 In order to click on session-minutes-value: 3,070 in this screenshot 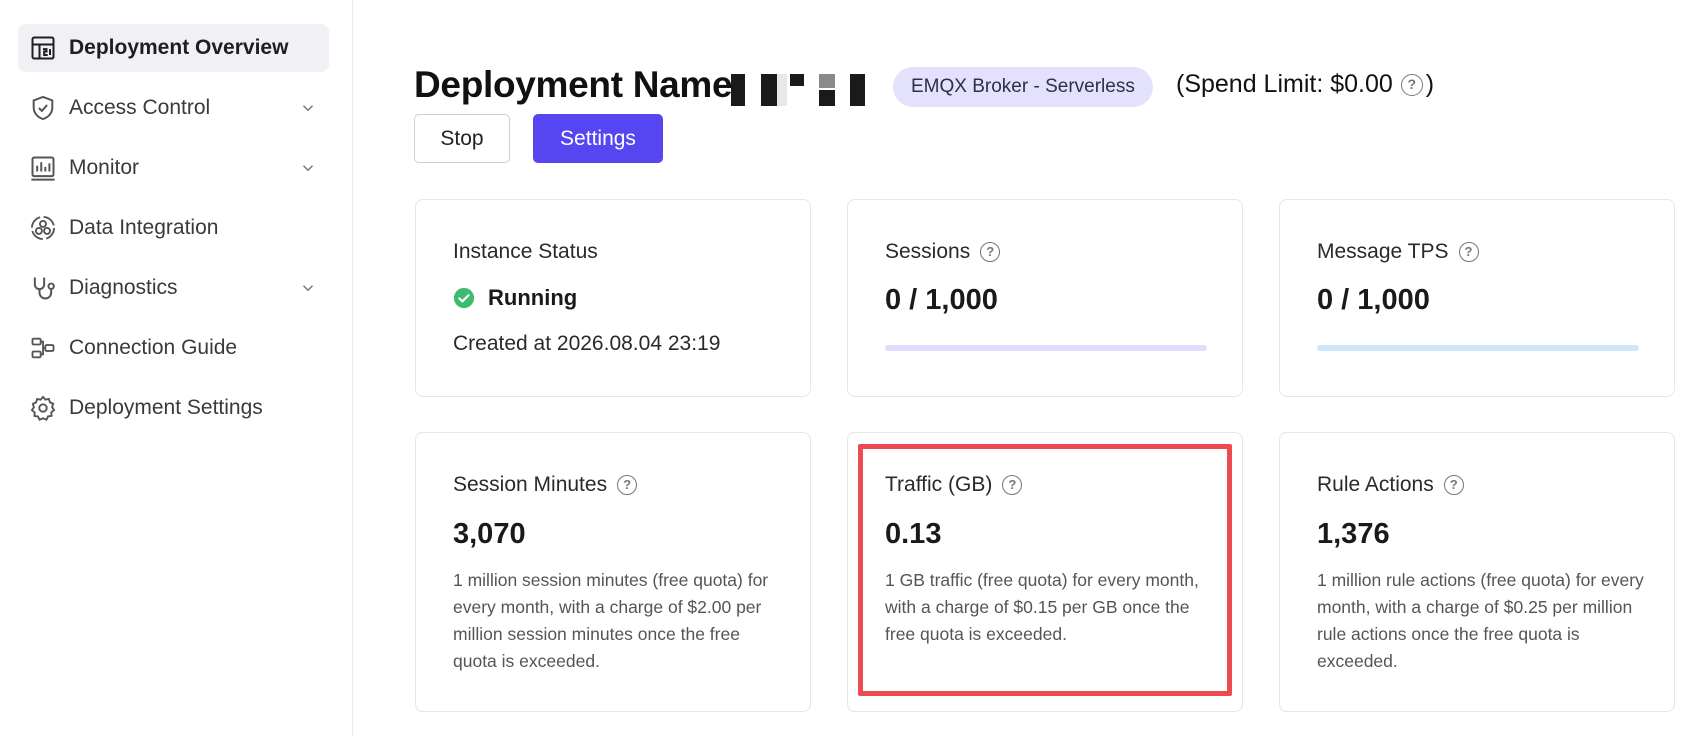, I will do `click(489, 534)`.